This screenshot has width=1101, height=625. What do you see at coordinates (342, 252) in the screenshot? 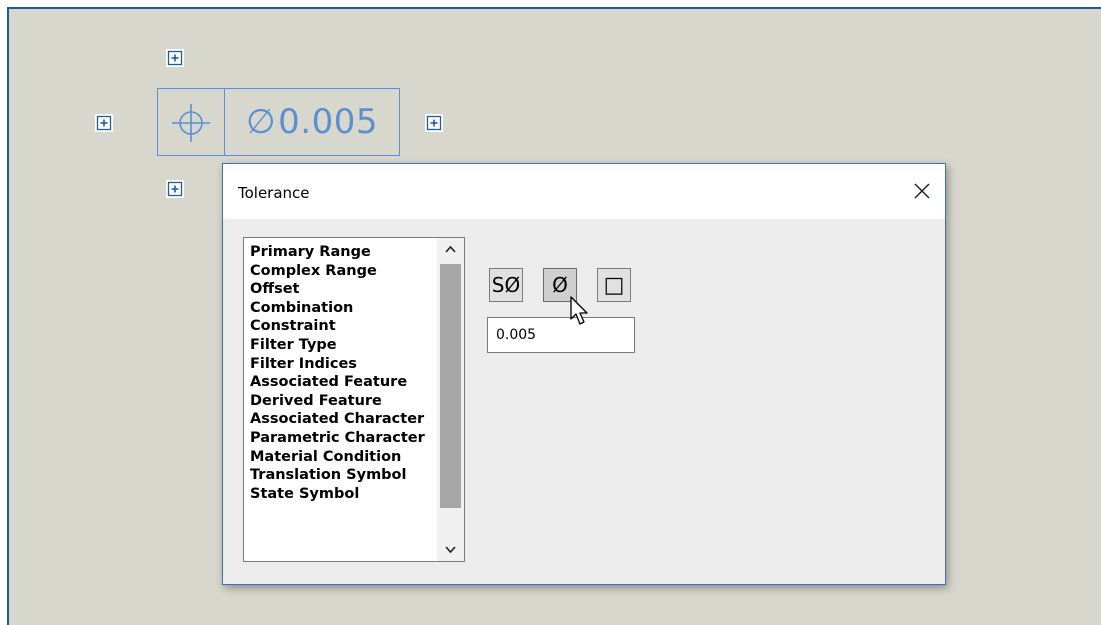
I see `list-item: Primary Range` at bounding box center [342, 252].